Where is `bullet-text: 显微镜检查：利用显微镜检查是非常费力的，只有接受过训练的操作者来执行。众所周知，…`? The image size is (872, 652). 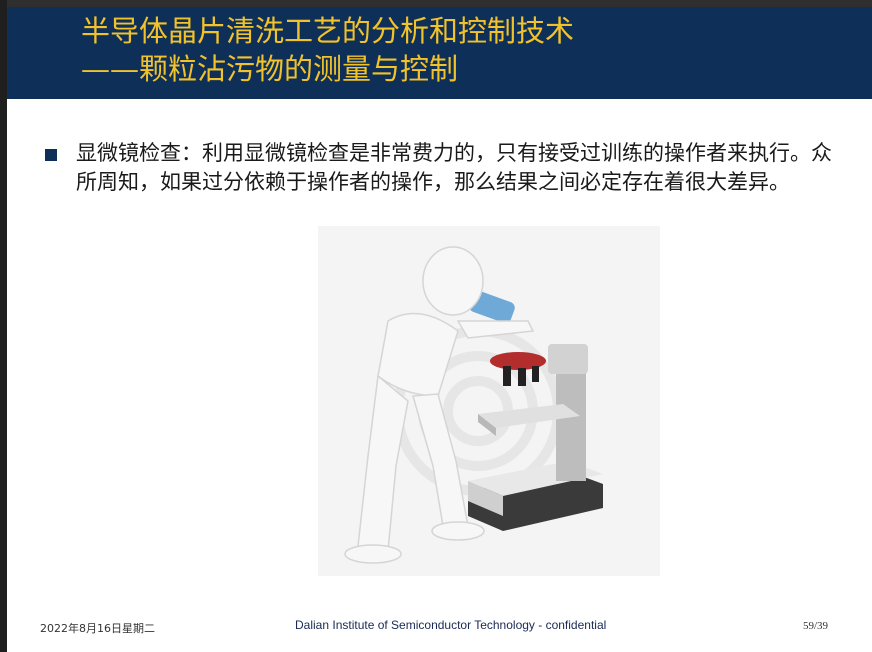 bullet-text: 显微镜检查：利用显微镜检查是非常费力的，只有接受过训练的操作者来执行。众所周知，… is located at coordinates (454, 167).